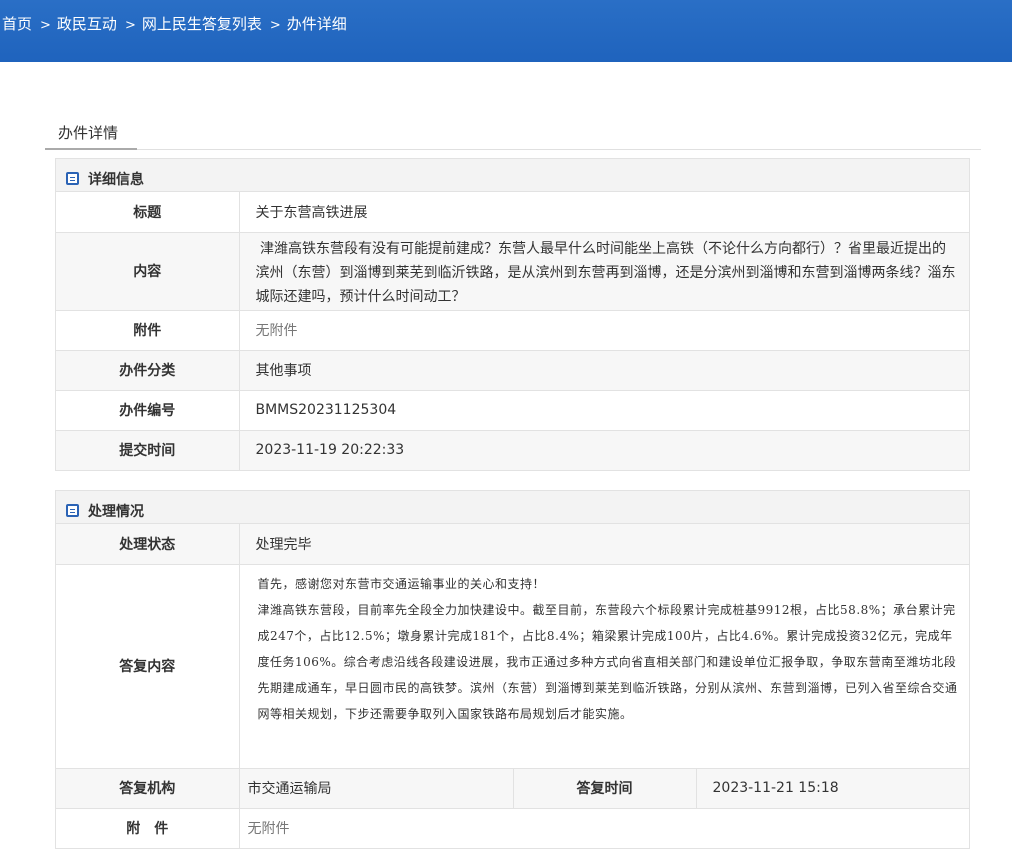  I want to click on breadcrumb-current: 办件详细, so click(316, 24).